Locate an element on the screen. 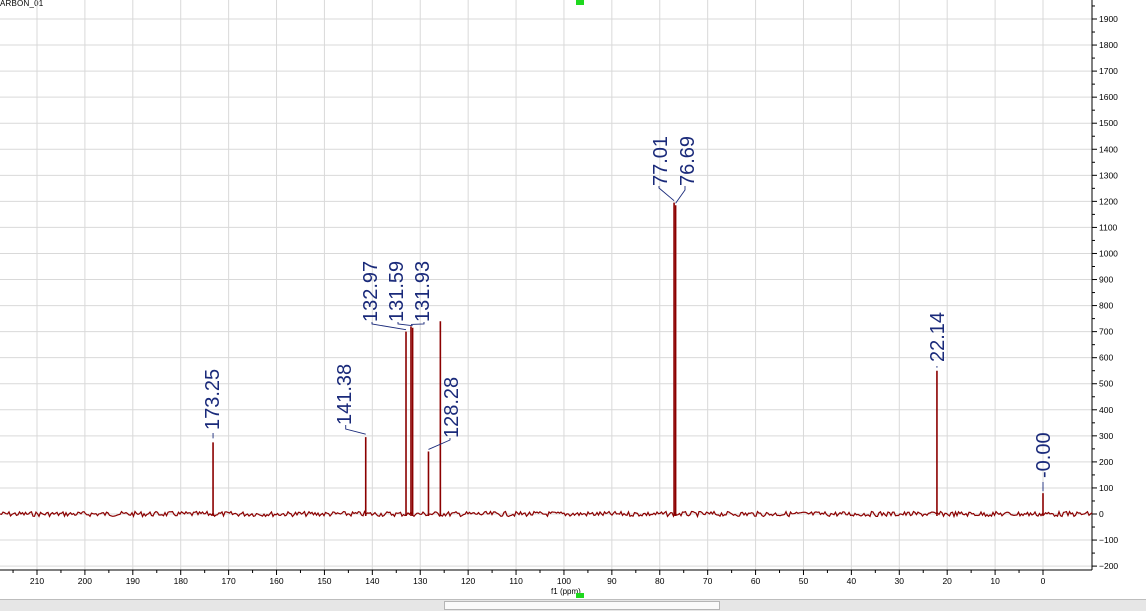  top-region-marker is located at coordinates (580, 2).